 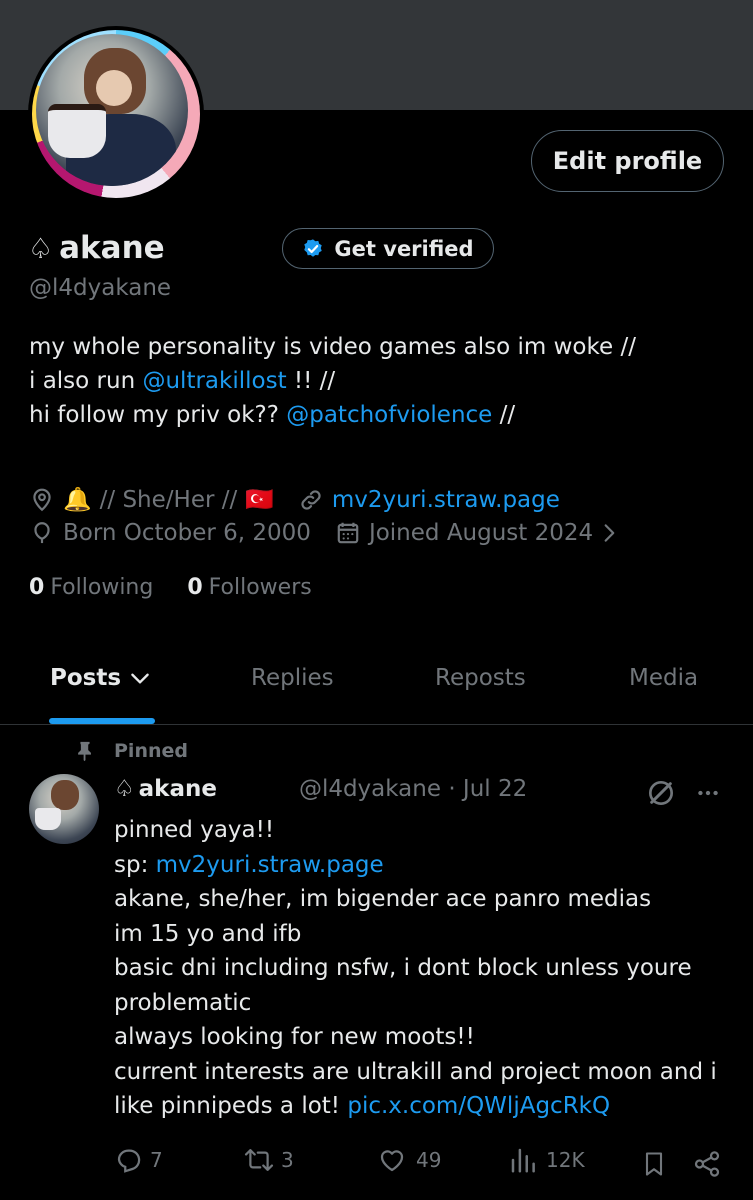 I want to click on grok-icon, so click(x=661, y=793).